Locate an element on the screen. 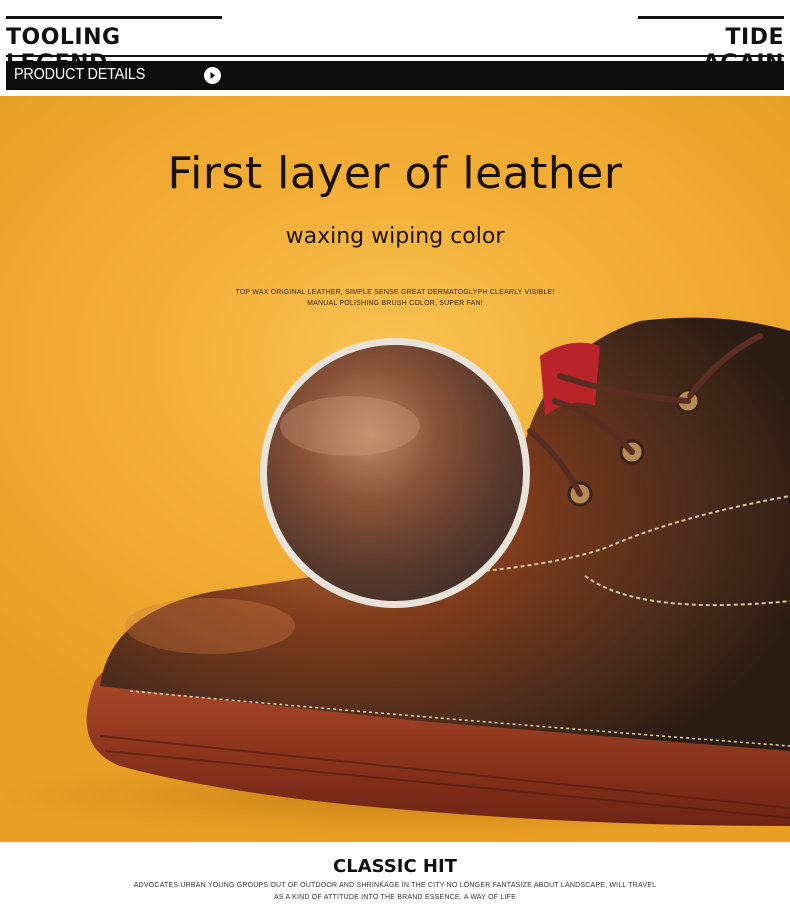 The width and height of the screenshot is (790, 920). product-details-bar: PRODUCT DETAILS is located at coordinates (395, 75).